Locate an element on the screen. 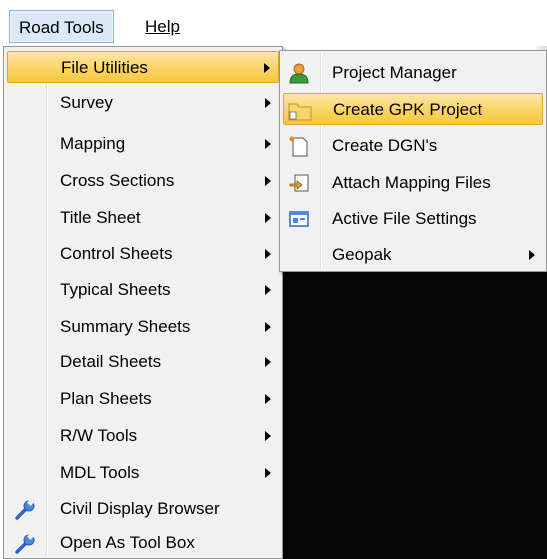  submenu-item-label: Geopak is located at coordinates (362, 254).